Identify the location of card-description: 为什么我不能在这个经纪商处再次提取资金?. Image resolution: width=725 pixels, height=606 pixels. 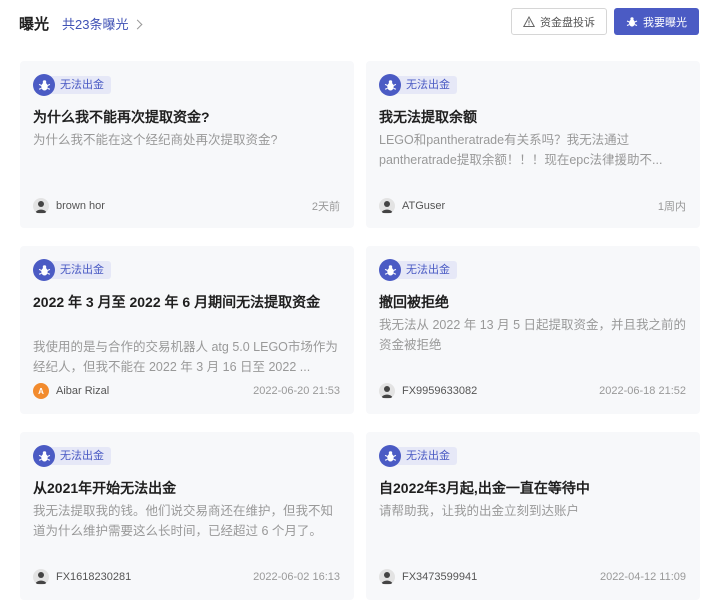
(155, 140).